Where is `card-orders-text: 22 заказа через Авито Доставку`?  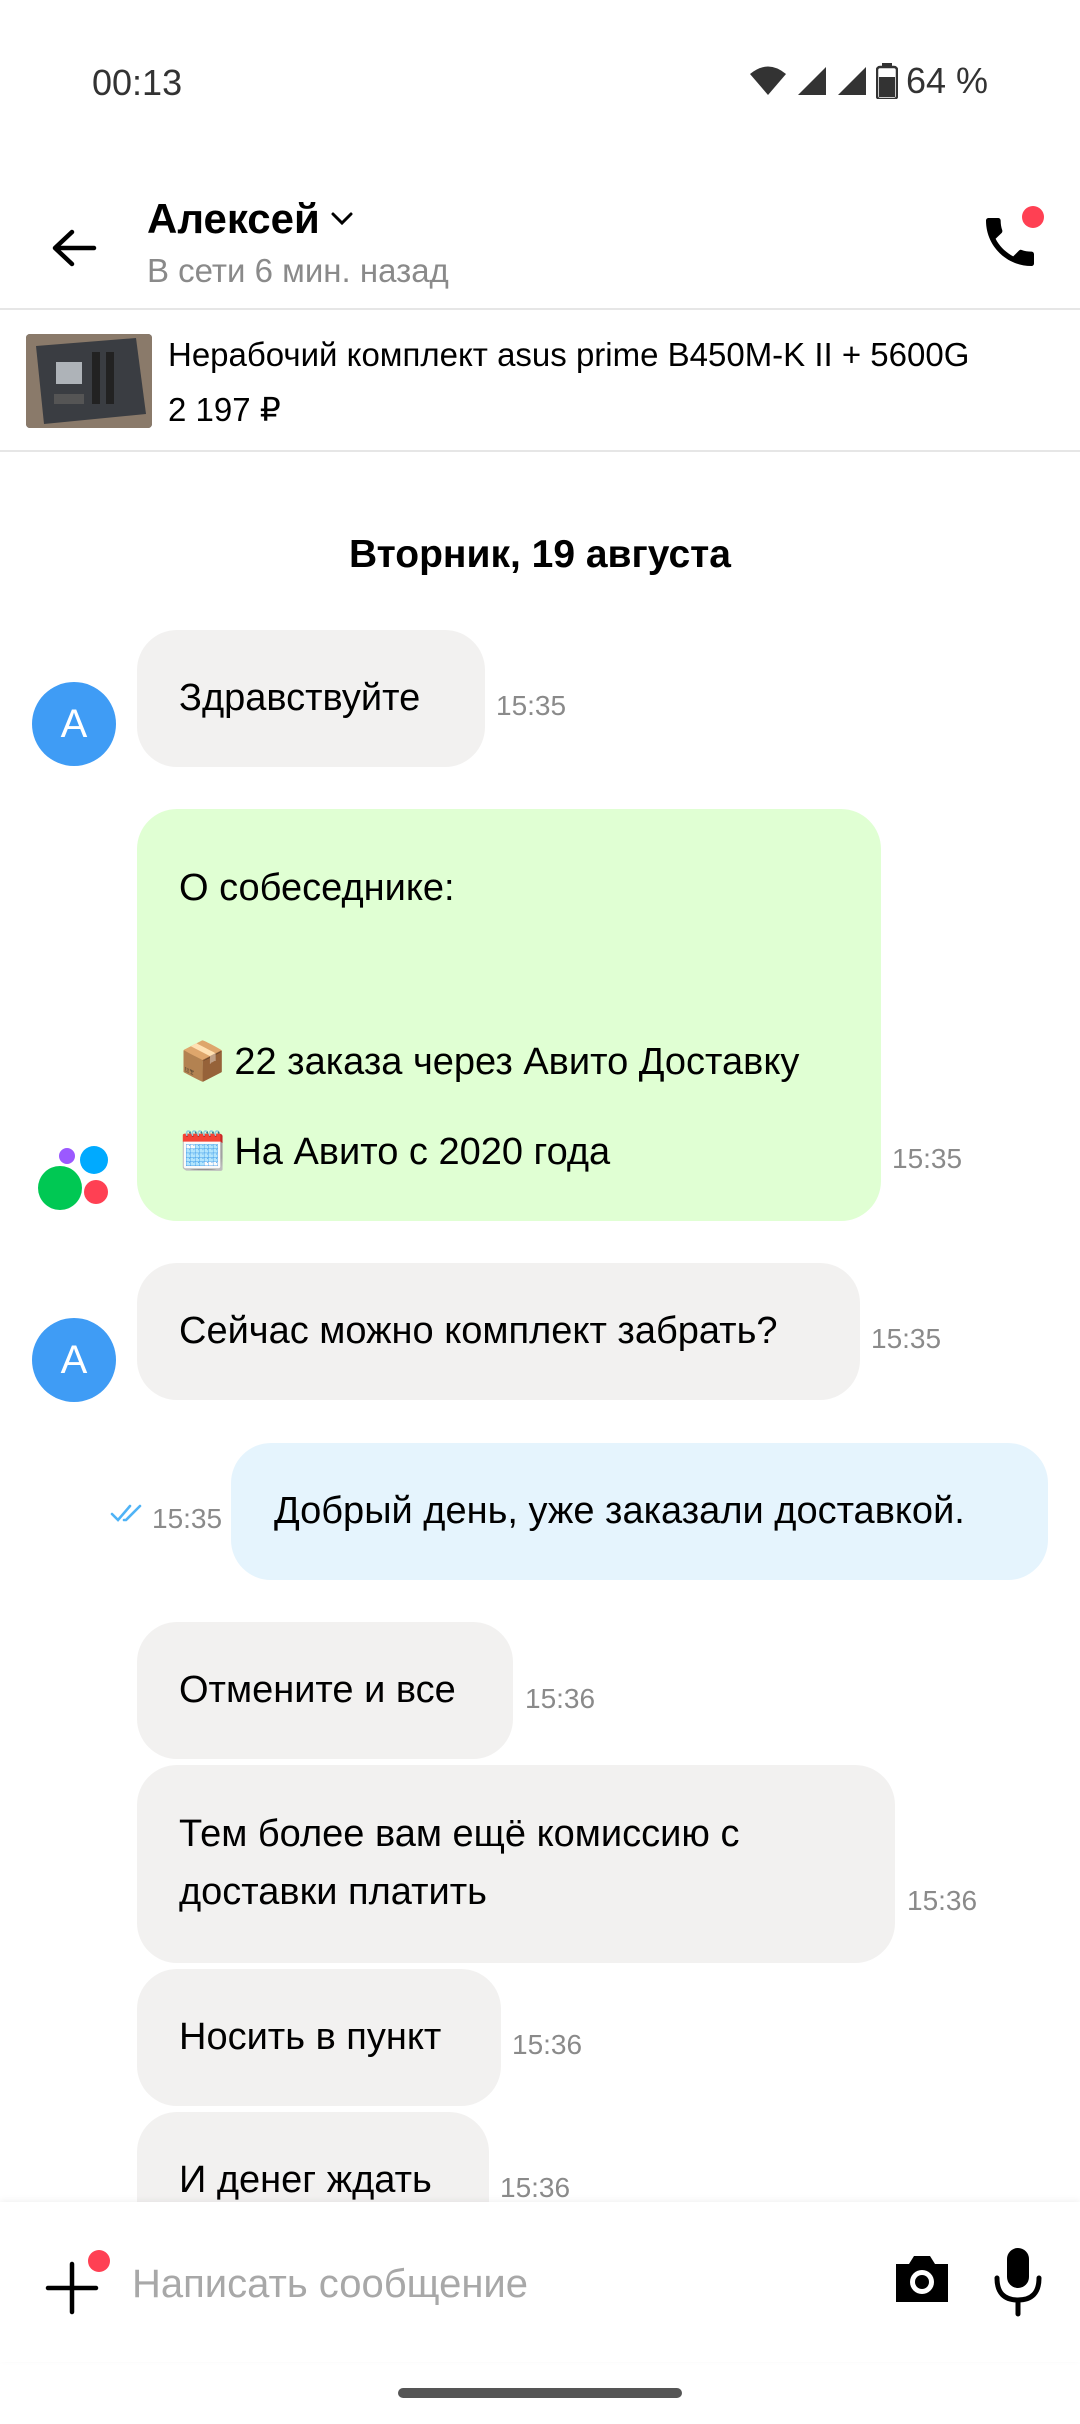
card-orders-text: 22 заказа через Авито Доставку is located at coordinates (517, 1062).